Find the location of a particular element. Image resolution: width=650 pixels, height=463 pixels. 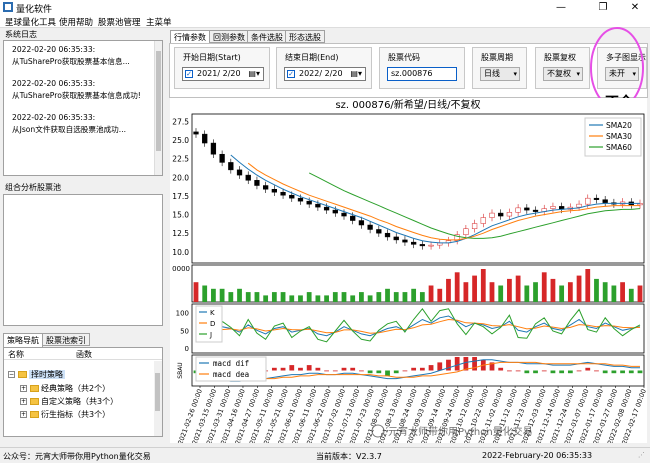

price-tick-label: 17.5 is located at coordinates (180, 196).